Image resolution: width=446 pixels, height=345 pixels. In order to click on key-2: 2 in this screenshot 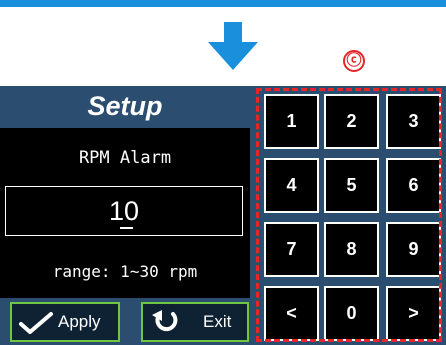, I will do `click(351, 121)`.